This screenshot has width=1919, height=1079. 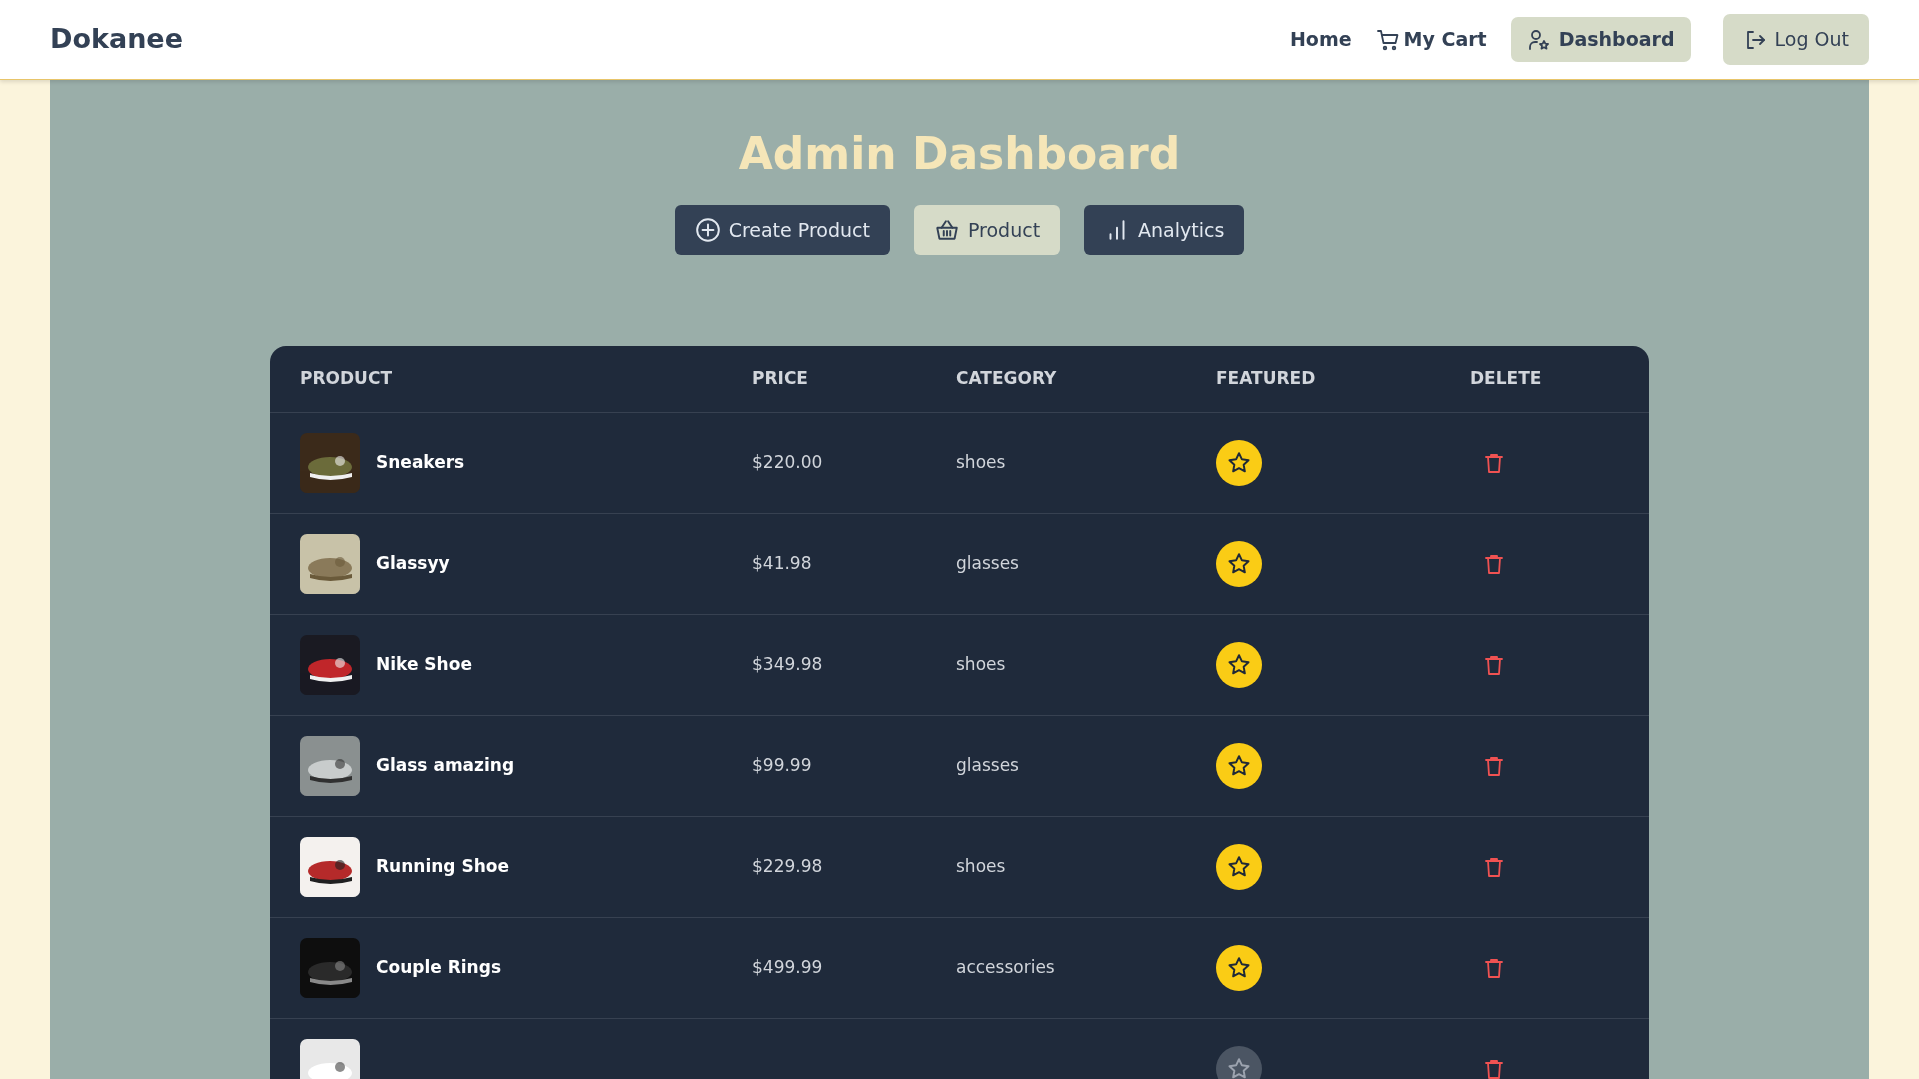 I want to click on tab: Analytics, so click(x=1164, y=230).